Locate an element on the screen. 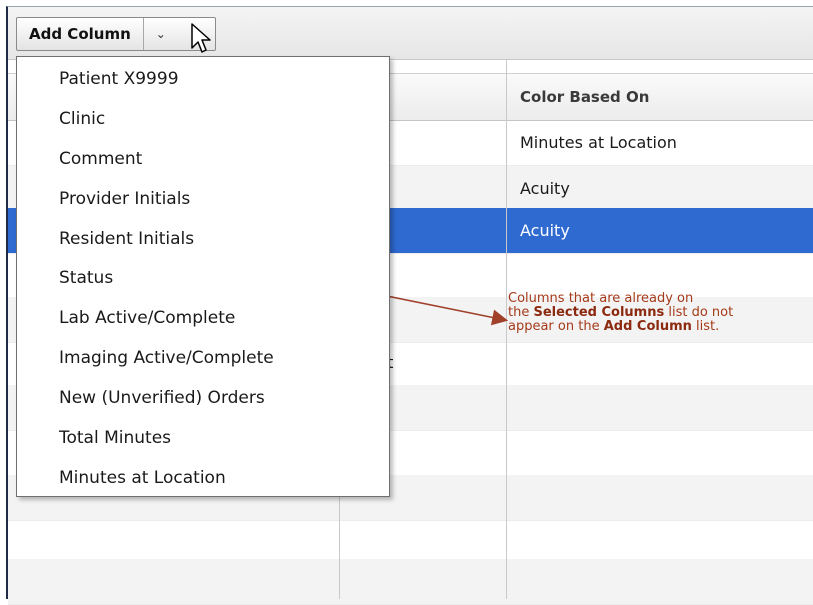 The height and width of the screenshot is (605, 813). menu-item-lab-active-complete: Lab Active/Complete is located at coordinates (203, 318).